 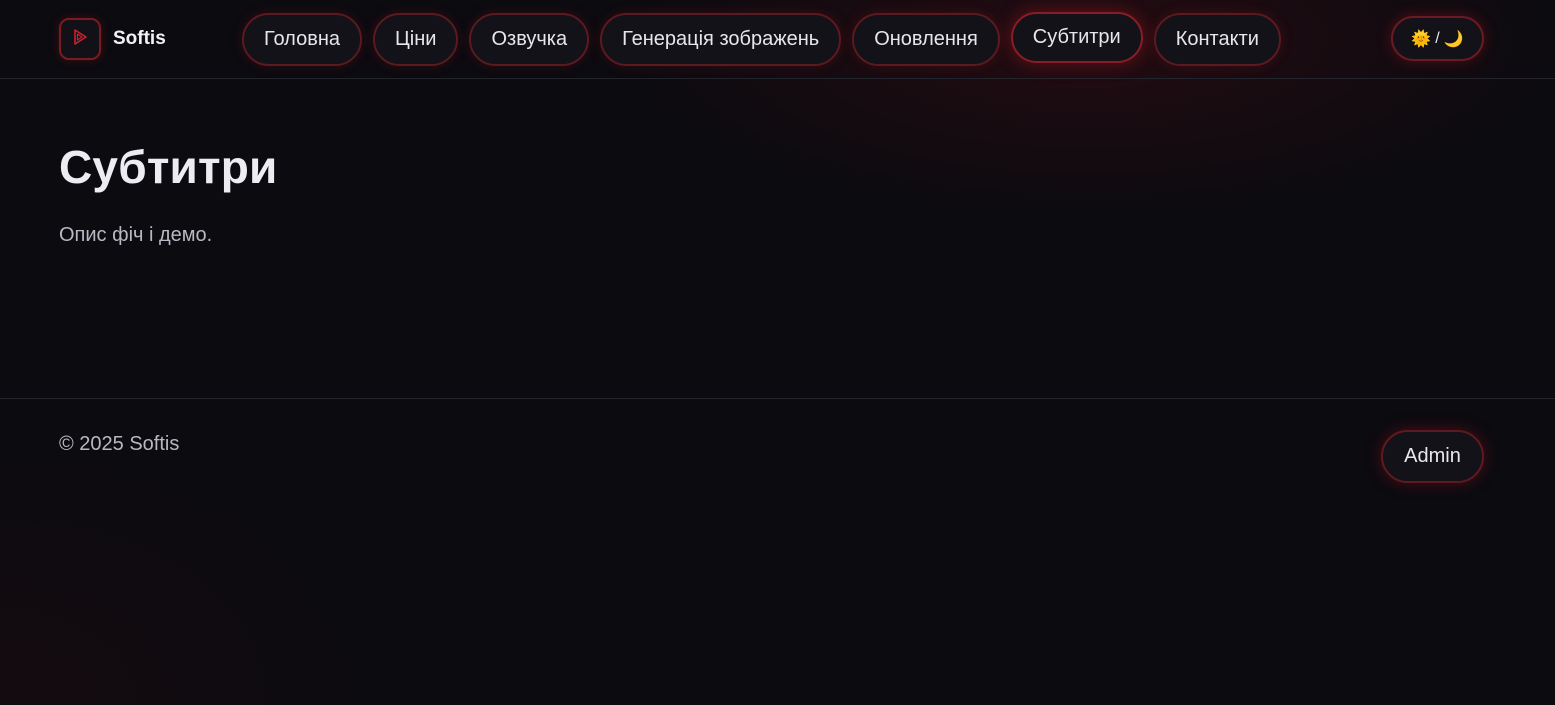 I want to click on nav-item-updates: Оновлення, so click(x=926, y=39).